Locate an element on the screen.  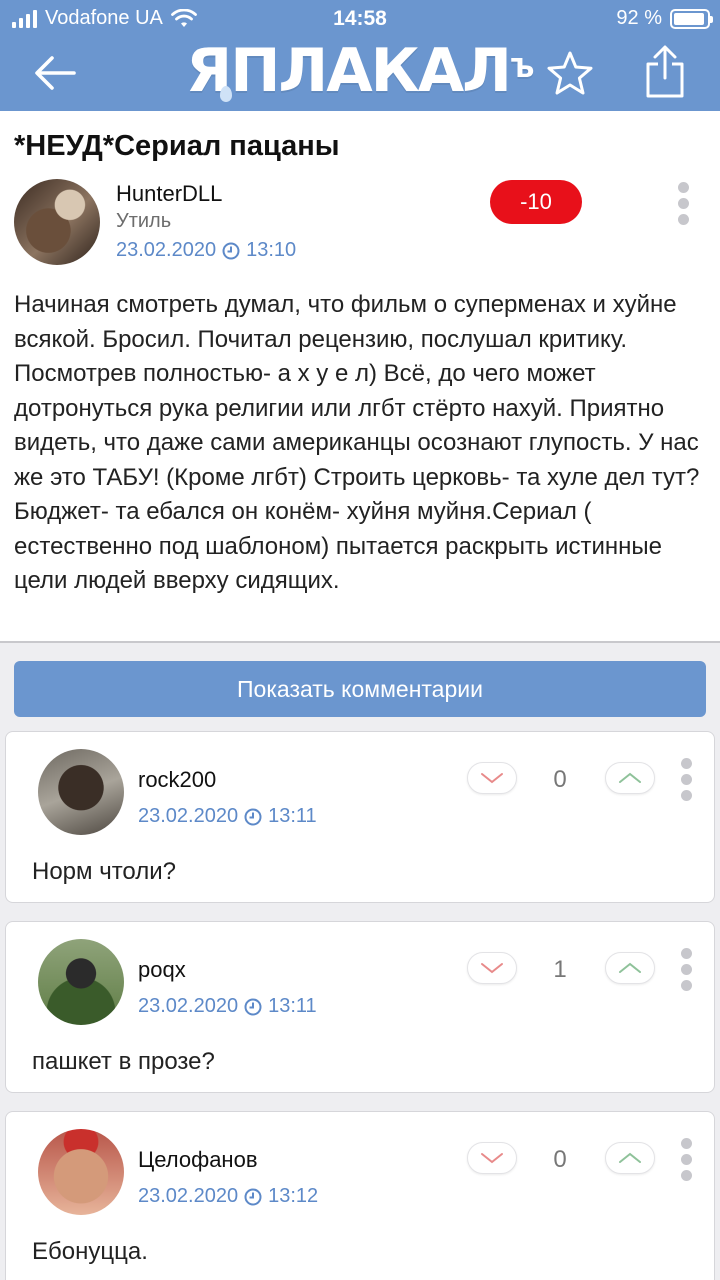
post-title: *НЕУД*Сериал пацаны is located at coordinates (177, 146).